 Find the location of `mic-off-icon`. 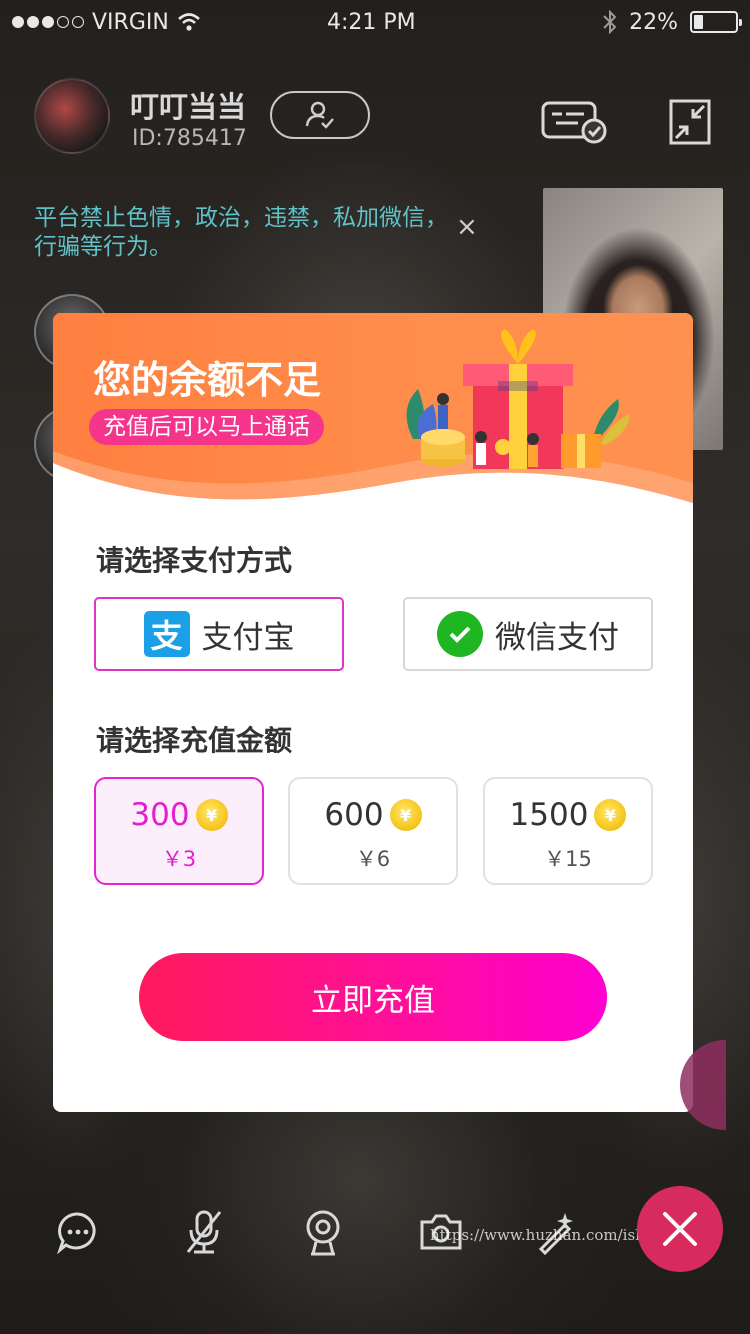

mic-off-icon is located at coordinates (204, 1232).